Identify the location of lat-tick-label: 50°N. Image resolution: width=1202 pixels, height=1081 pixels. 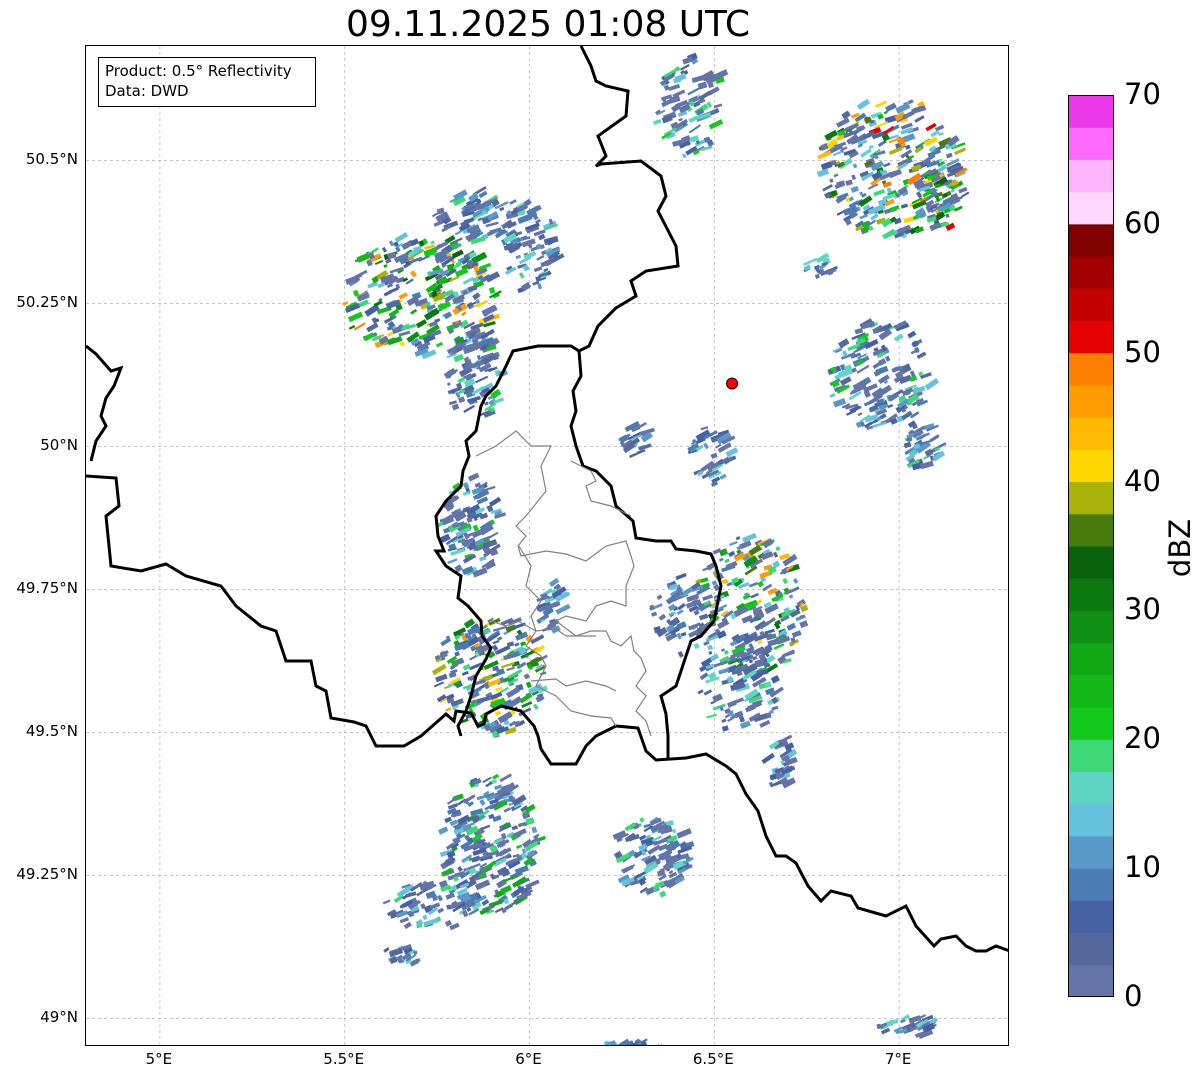
(59, 445).